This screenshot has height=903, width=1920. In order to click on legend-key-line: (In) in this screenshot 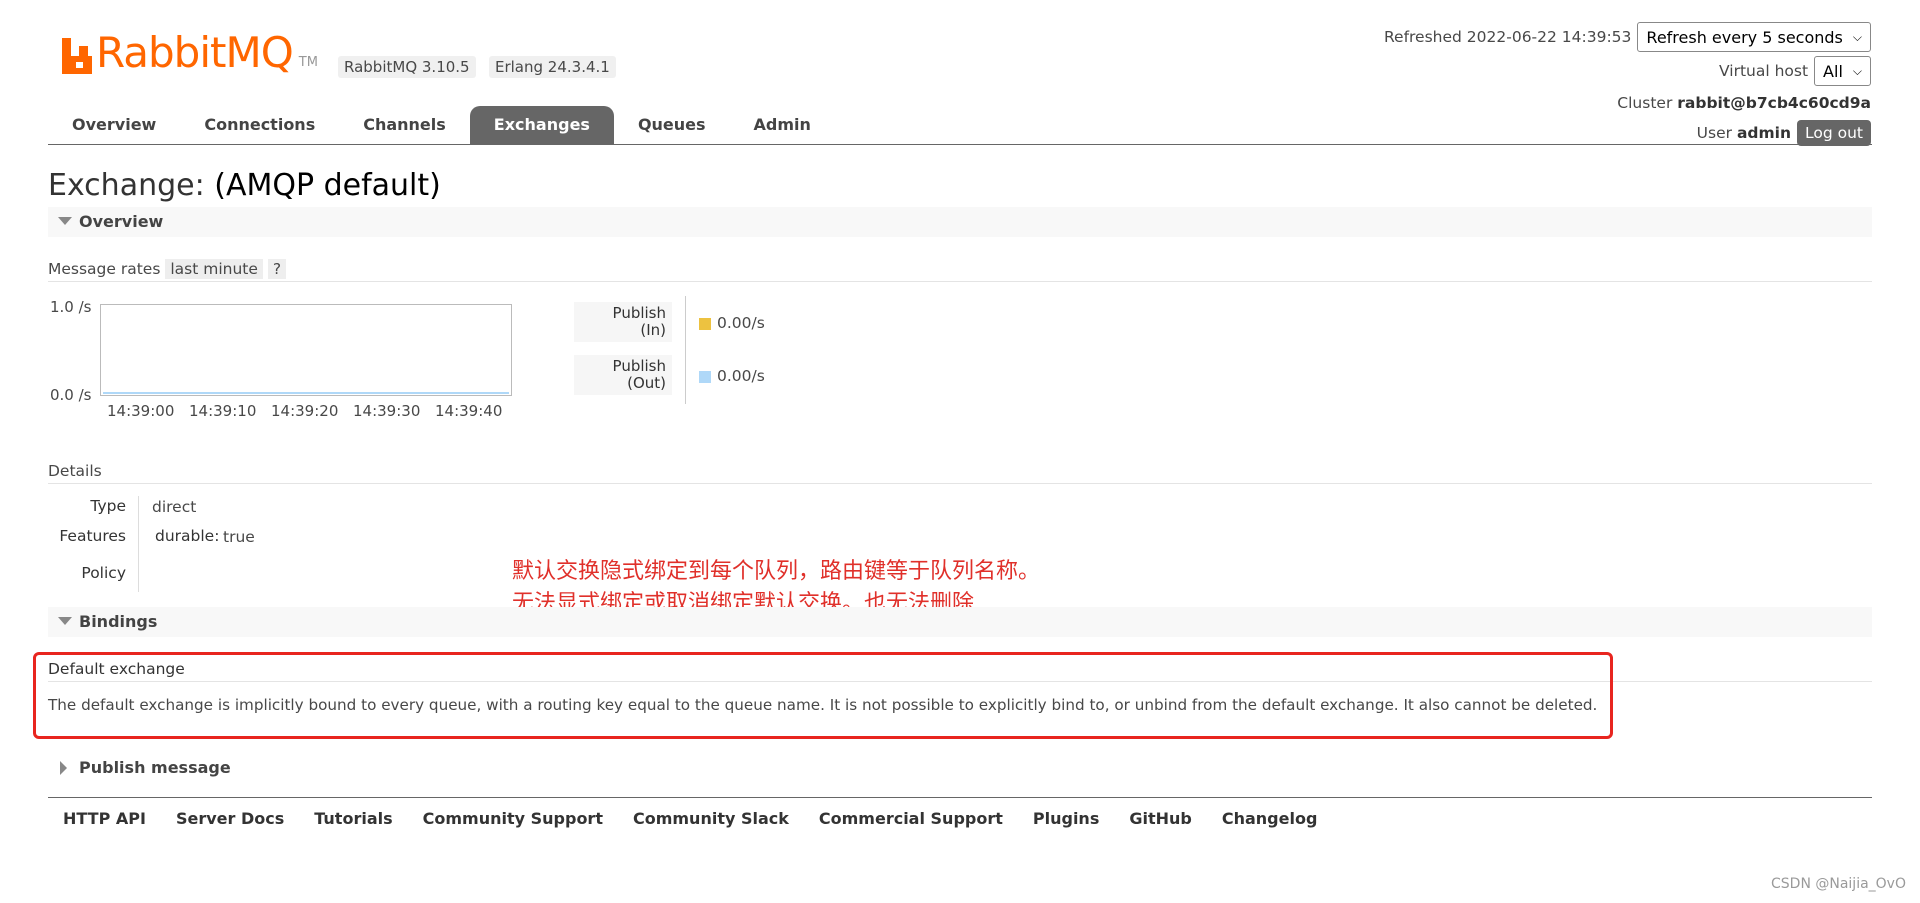, I will do `click(653, 330)`.